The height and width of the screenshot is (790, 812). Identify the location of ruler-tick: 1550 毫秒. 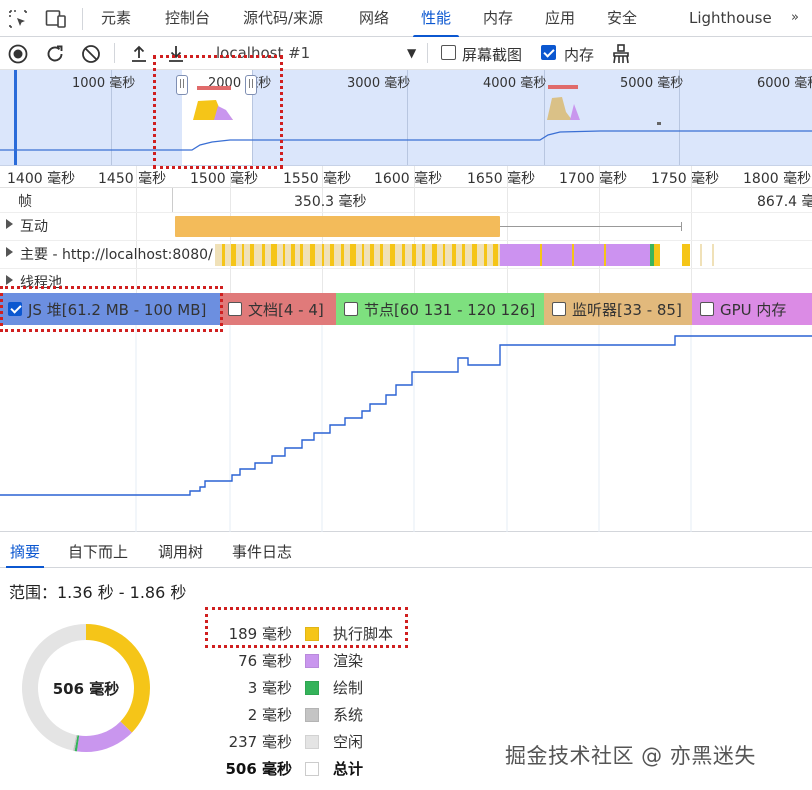
(317, 179).